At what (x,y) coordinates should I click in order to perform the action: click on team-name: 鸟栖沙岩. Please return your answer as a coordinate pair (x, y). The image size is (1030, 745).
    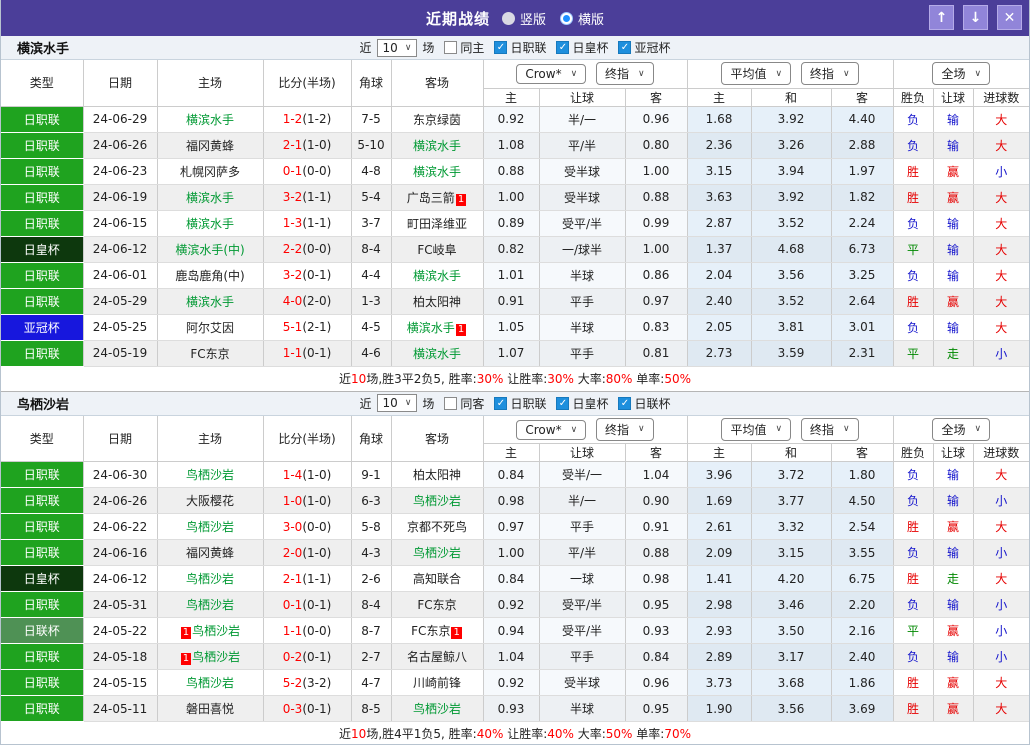
    Looking at the image, I should click on (43, 405).